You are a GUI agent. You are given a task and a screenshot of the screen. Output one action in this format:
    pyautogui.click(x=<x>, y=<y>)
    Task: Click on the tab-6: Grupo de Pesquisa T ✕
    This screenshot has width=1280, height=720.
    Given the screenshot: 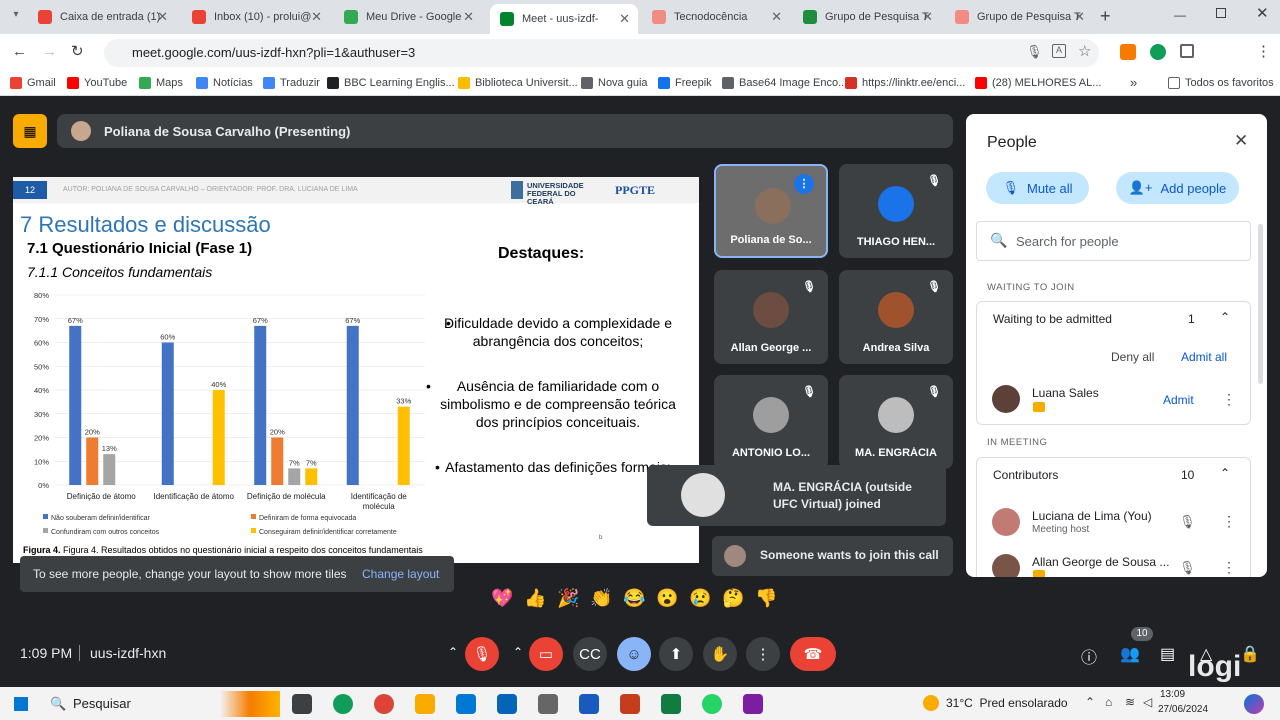 What is the action you would take?
    pyautogui.click(x=1019, y=17)
    